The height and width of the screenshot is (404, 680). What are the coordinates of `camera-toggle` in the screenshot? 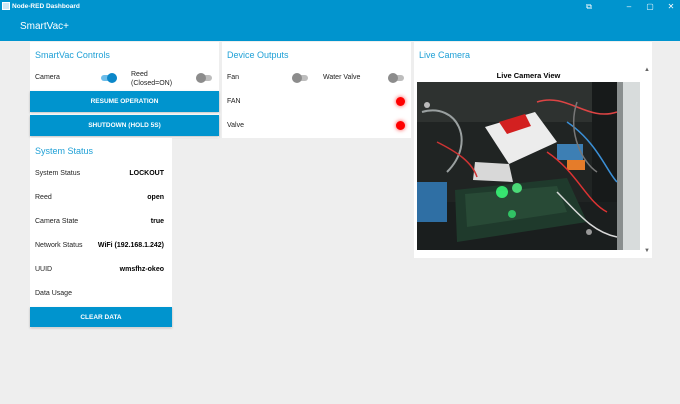 It's located at (109, 78).